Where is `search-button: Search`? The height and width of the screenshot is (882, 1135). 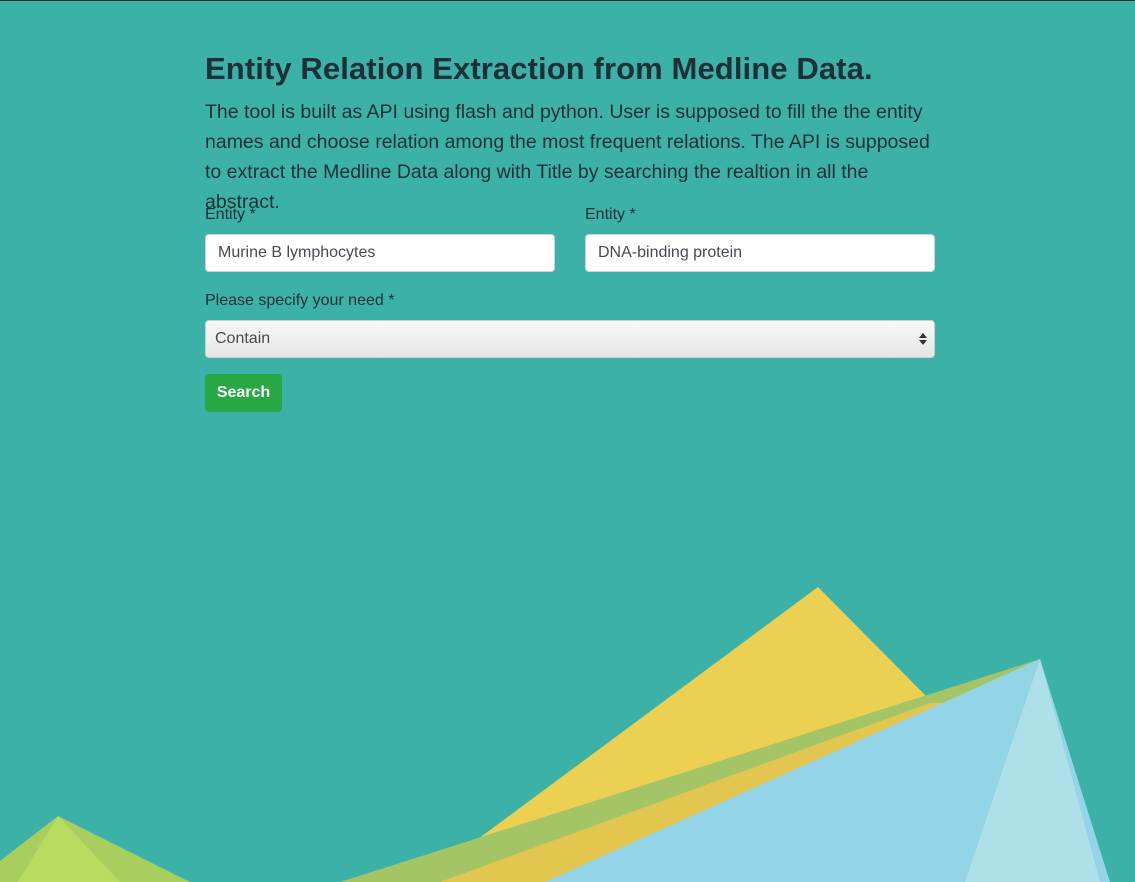 search-button: Search is located at coordinates (243, 393).